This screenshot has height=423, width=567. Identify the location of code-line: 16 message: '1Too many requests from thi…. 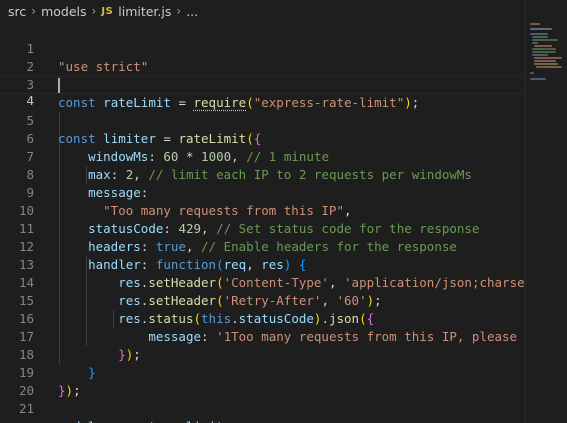
(262, 318).